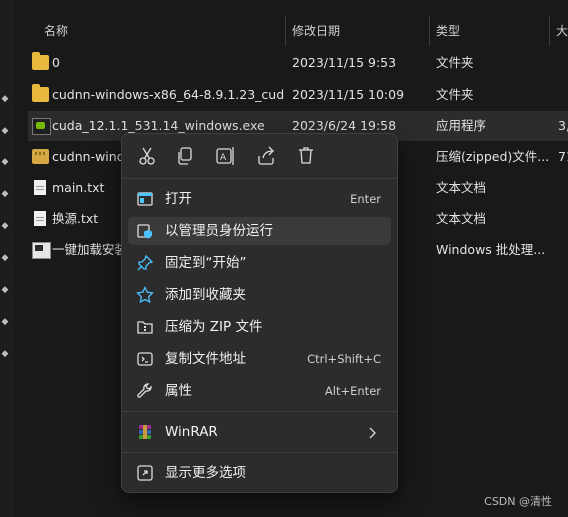  I want to click on menu-item-label: 以管理员身份运行, so click(219, 231).